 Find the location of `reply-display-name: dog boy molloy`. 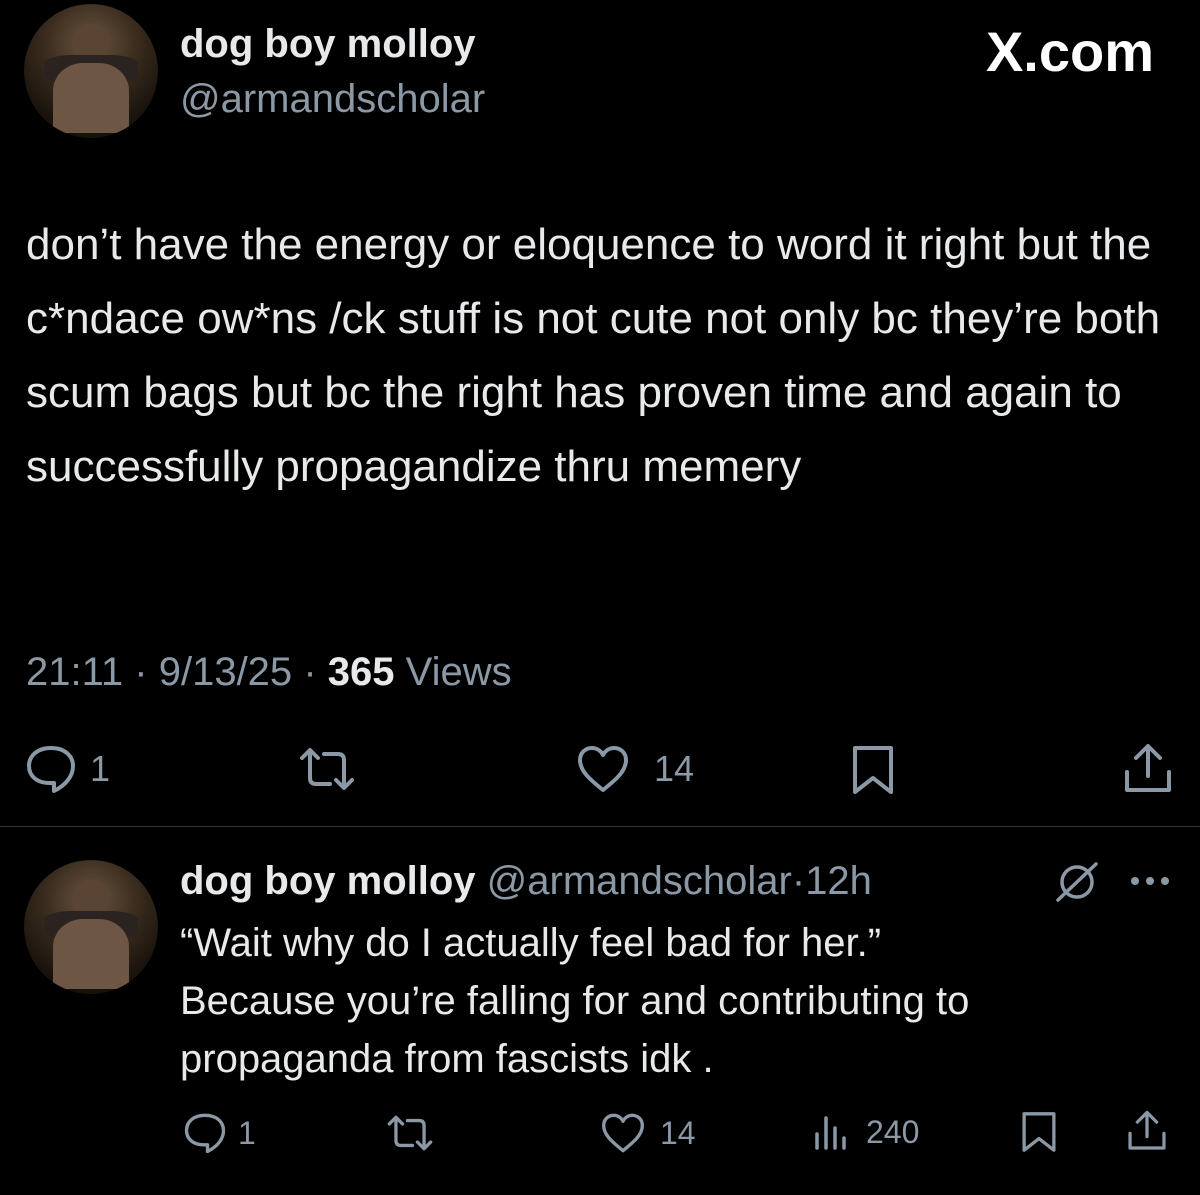

reply-display-name: dog boy molloy is located at coordinates (328, 881).